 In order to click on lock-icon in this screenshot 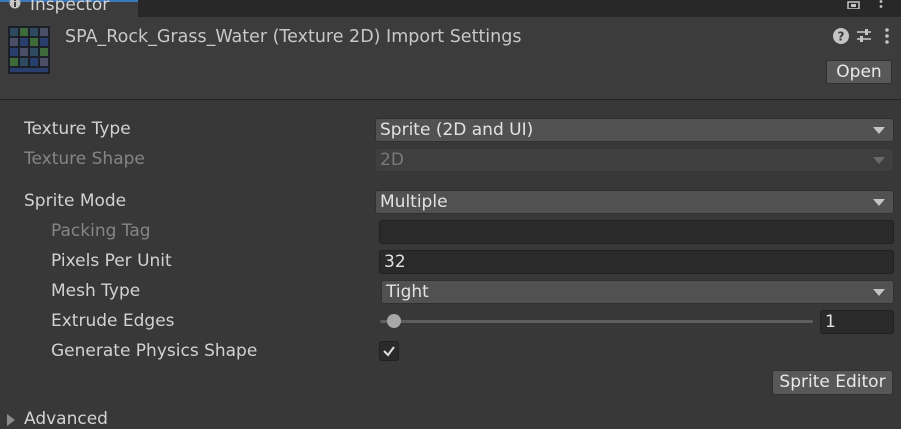, I will do `click(854, 4)`.